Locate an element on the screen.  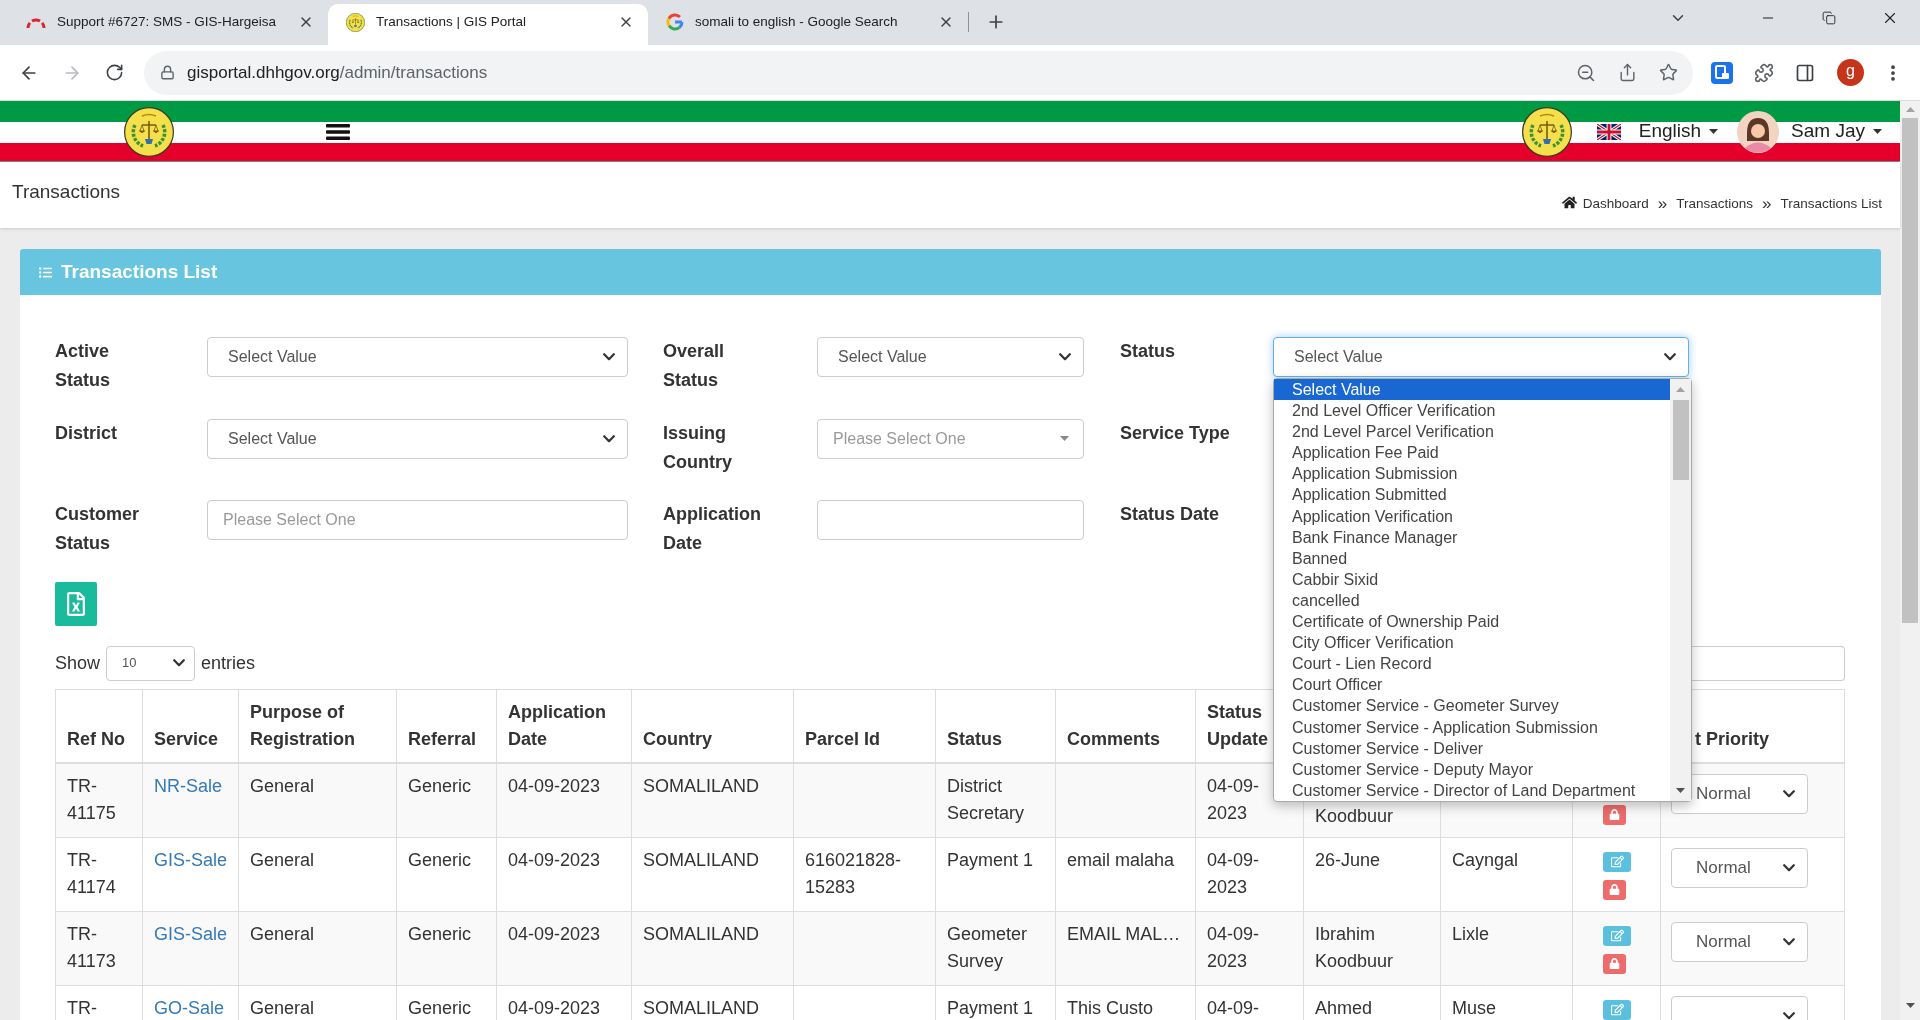
text-field: Please Select One is located at coordinates (417, 520).